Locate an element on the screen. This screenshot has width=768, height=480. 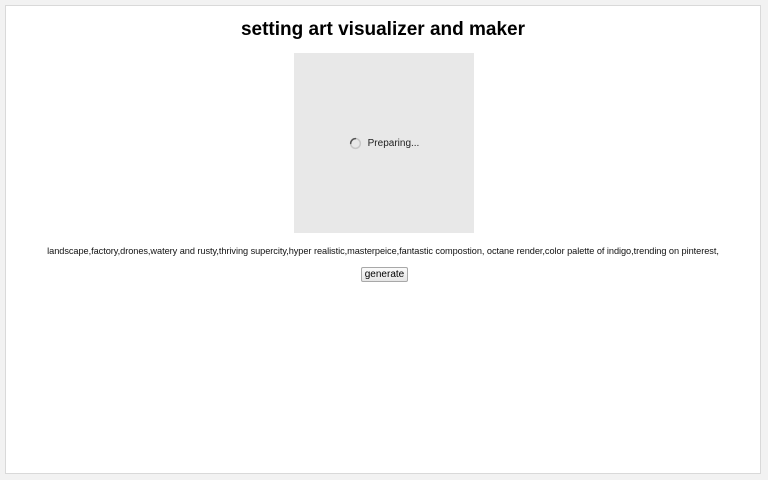
generate-button: generate is located at coordinates (384, 274).